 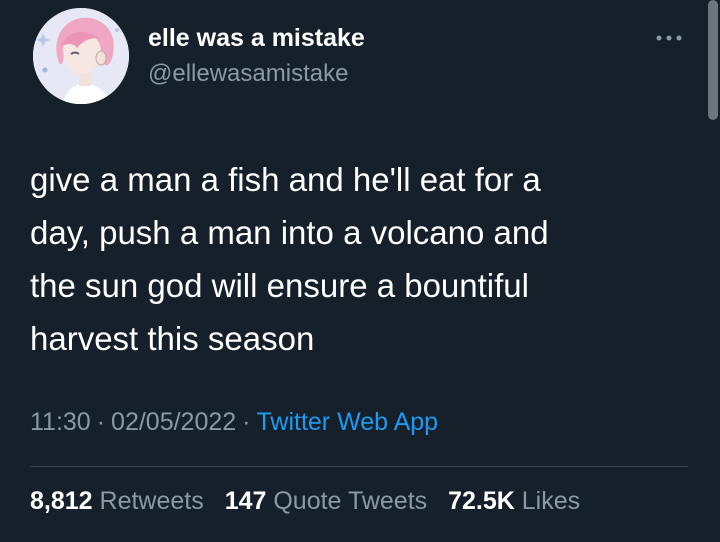 I want to click on author-display-name: elle was a mistake, so click(x=256, y=38).